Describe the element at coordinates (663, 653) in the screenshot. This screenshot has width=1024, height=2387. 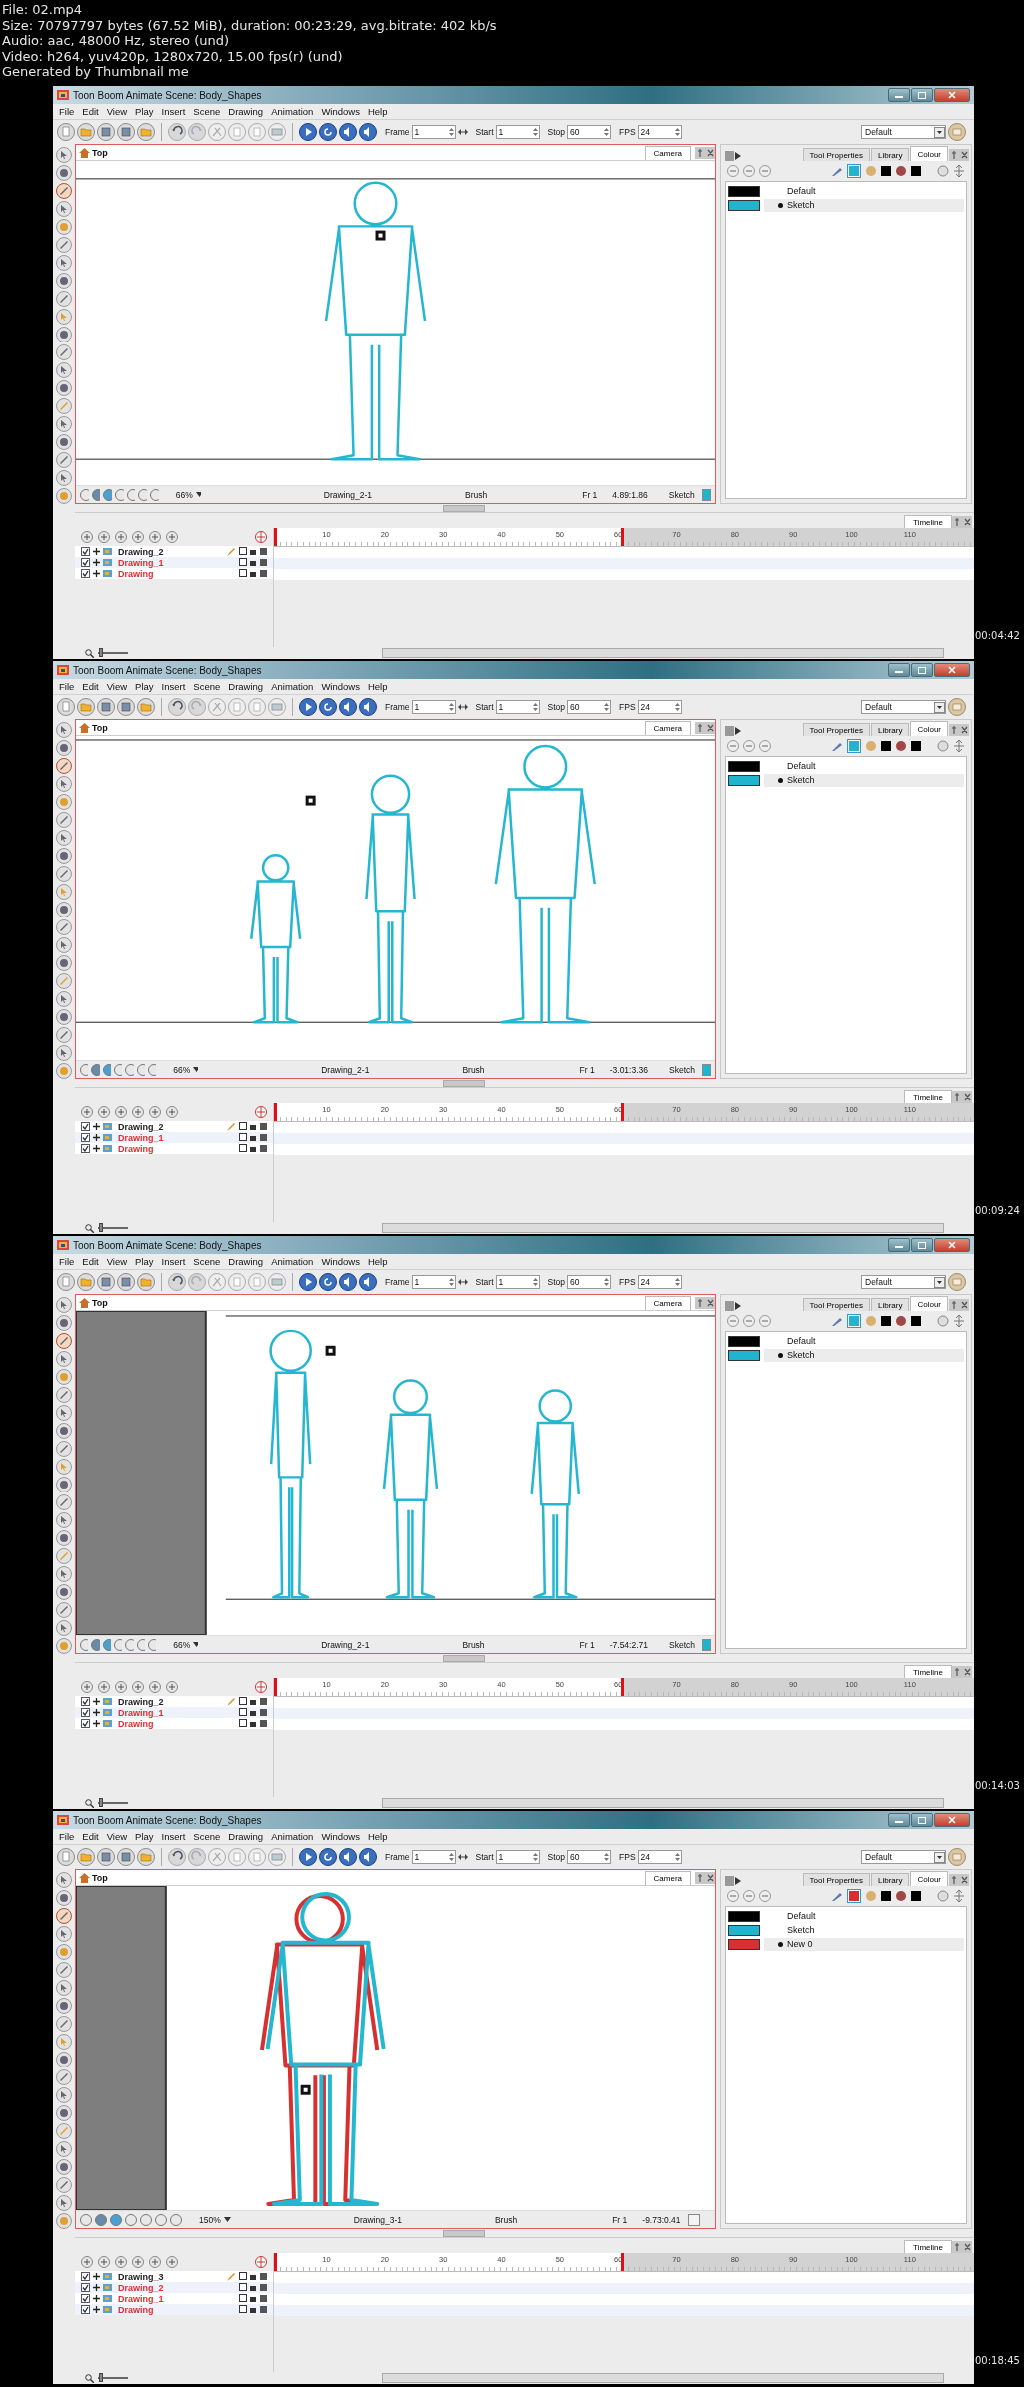
I see `scroll-bar` at that location.